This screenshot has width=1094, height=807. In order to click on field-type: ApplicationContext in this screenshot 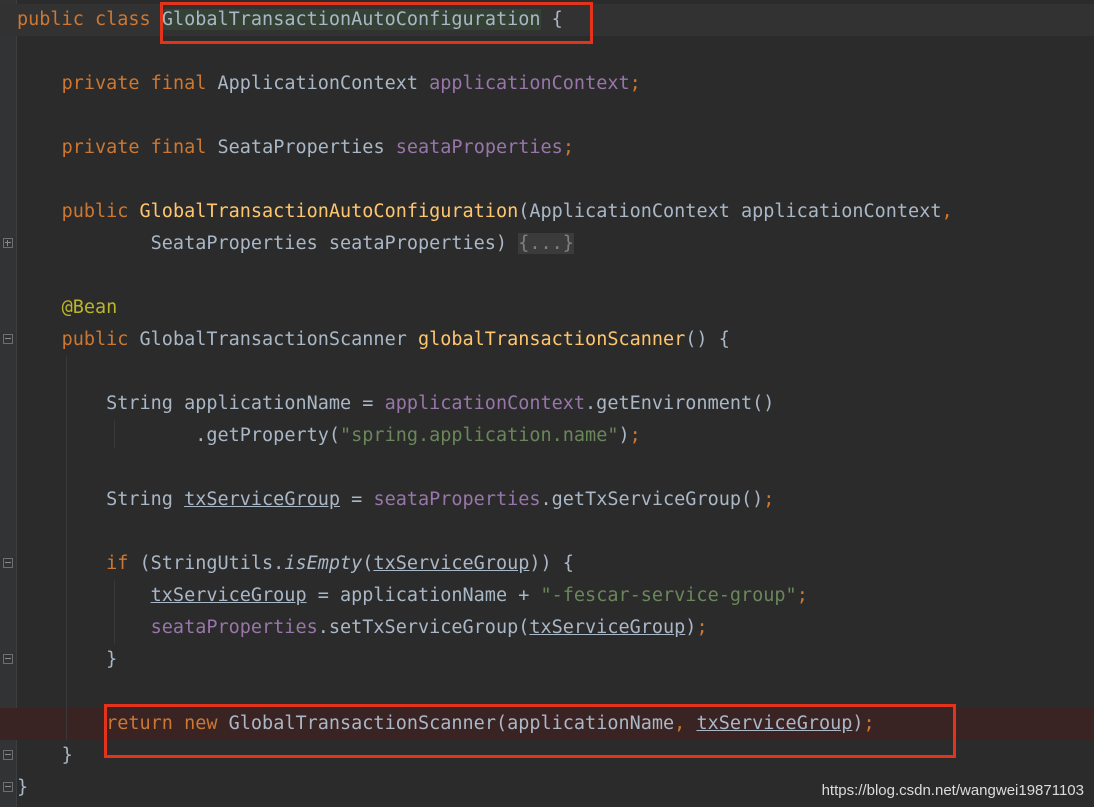, I will do `click(317, 83)`.